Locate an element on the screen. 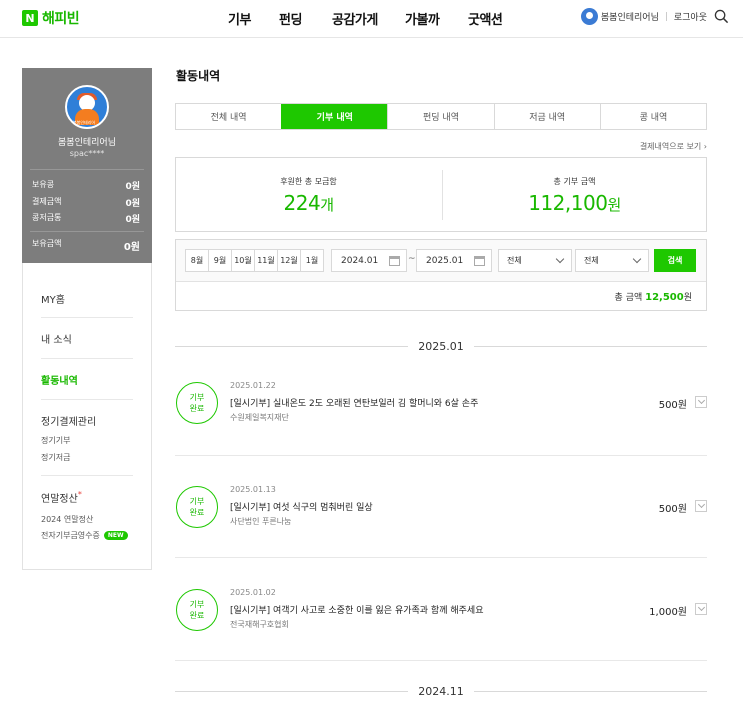 Image resolution: width=743 pixels, height=711 pixels. menu-divider is located at coordinates (87, 475).